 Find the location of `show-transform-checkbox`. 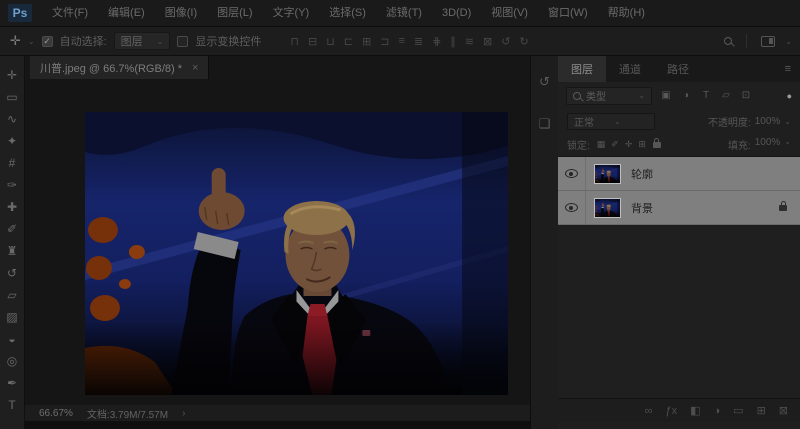

show-transform-checkbox is located at coordinates (183, 41).